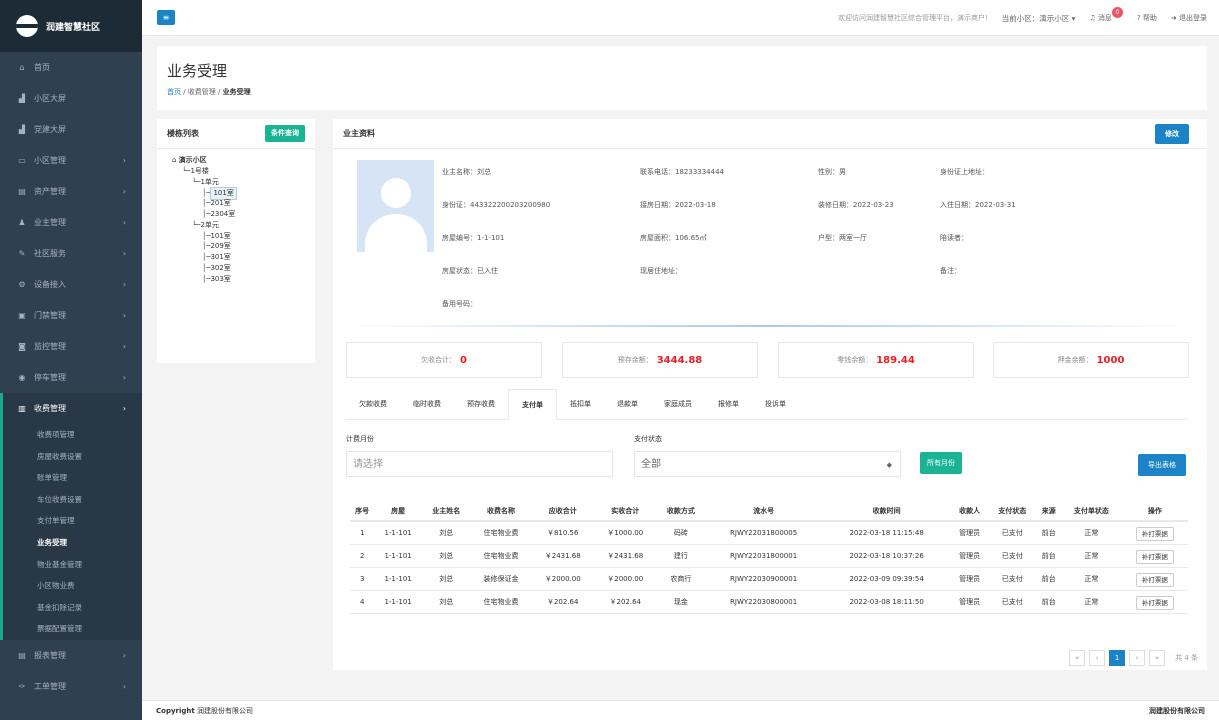  I want to click on table-header-cell: 收款人, so click(969, 511).